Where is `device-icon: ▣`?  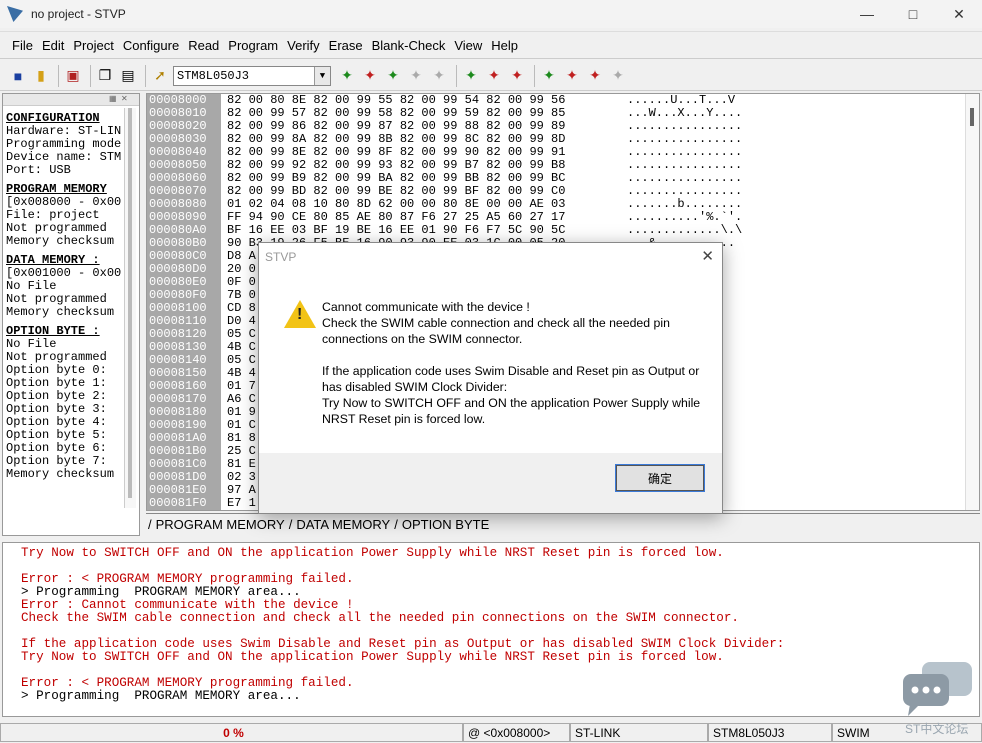
device-icon: ▣ is located at coordinates (73, 76).